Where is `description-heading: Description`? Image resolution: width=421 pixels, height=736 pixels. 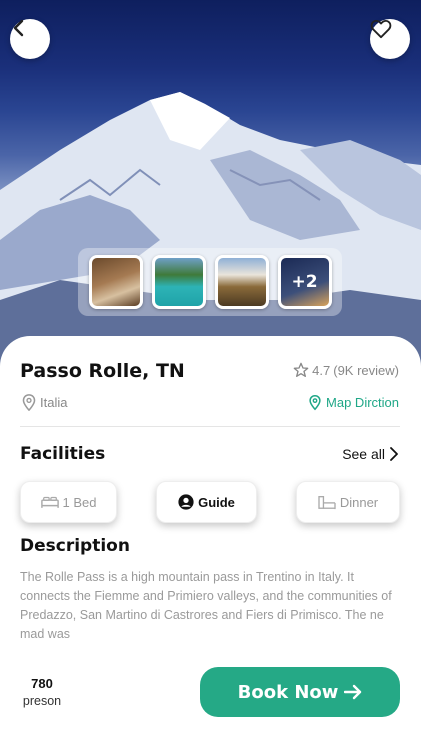 description-heading: Description is located at coordinates (75, 546).